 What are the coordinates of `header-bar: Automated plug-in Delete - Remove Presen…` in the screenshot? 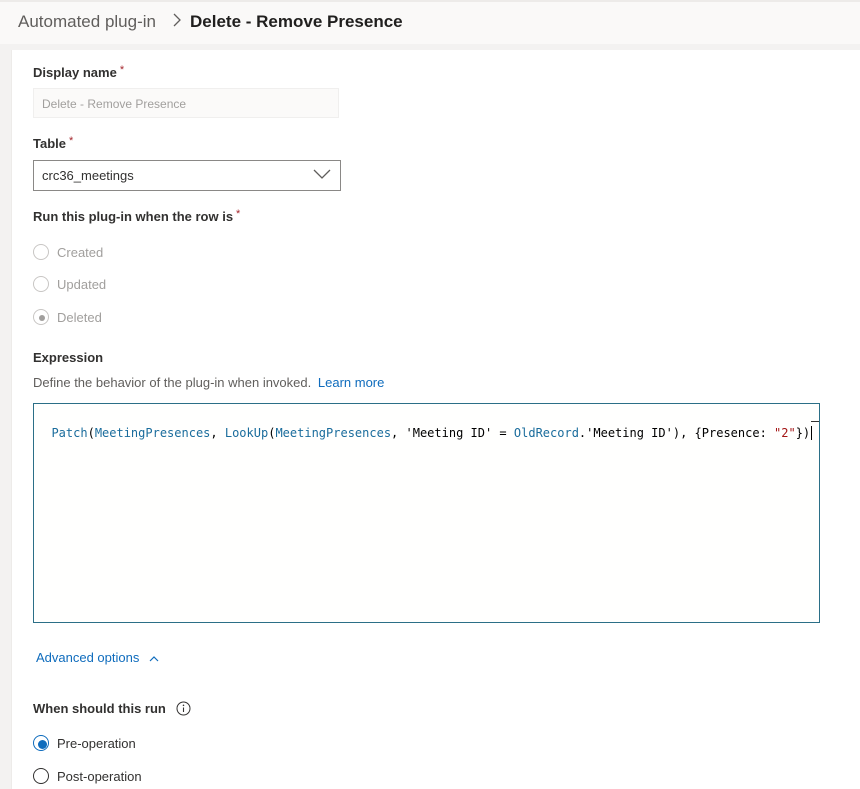 It's located at (430, 22).